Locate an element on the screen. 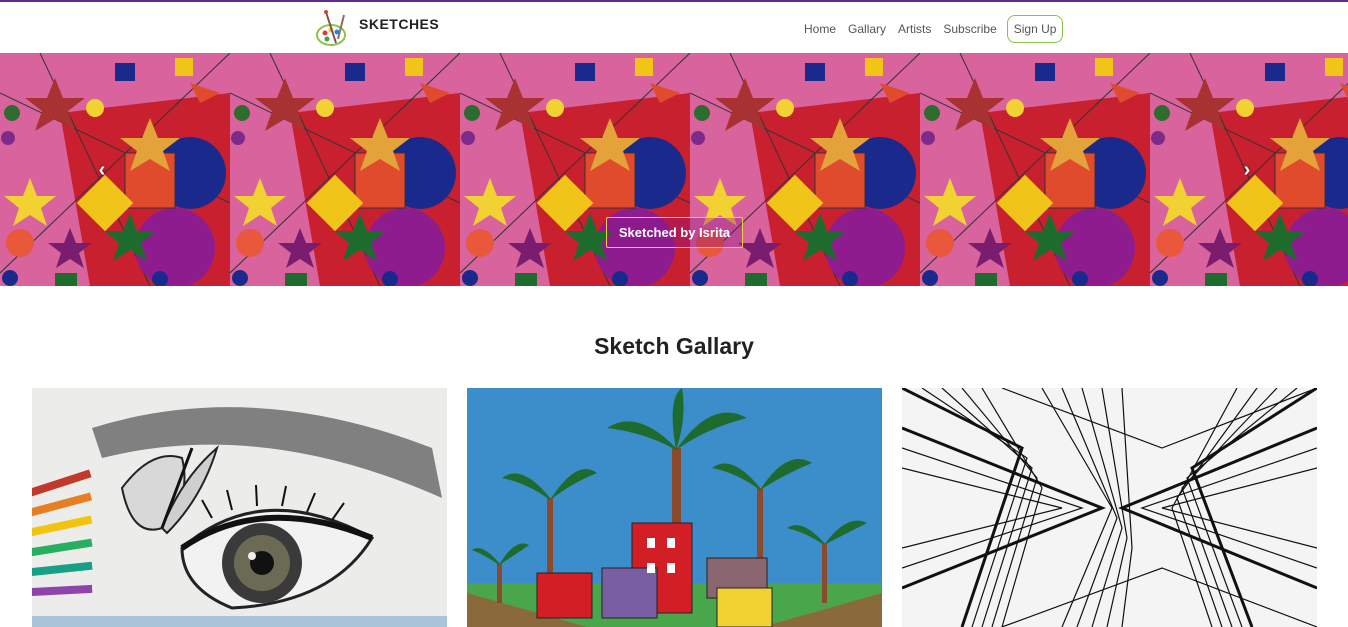 The width and height of the screenshot is (1348, 627). nav-links: Home Gallary Artists Subscribe Sign Up is located at coordinates (931, 29).